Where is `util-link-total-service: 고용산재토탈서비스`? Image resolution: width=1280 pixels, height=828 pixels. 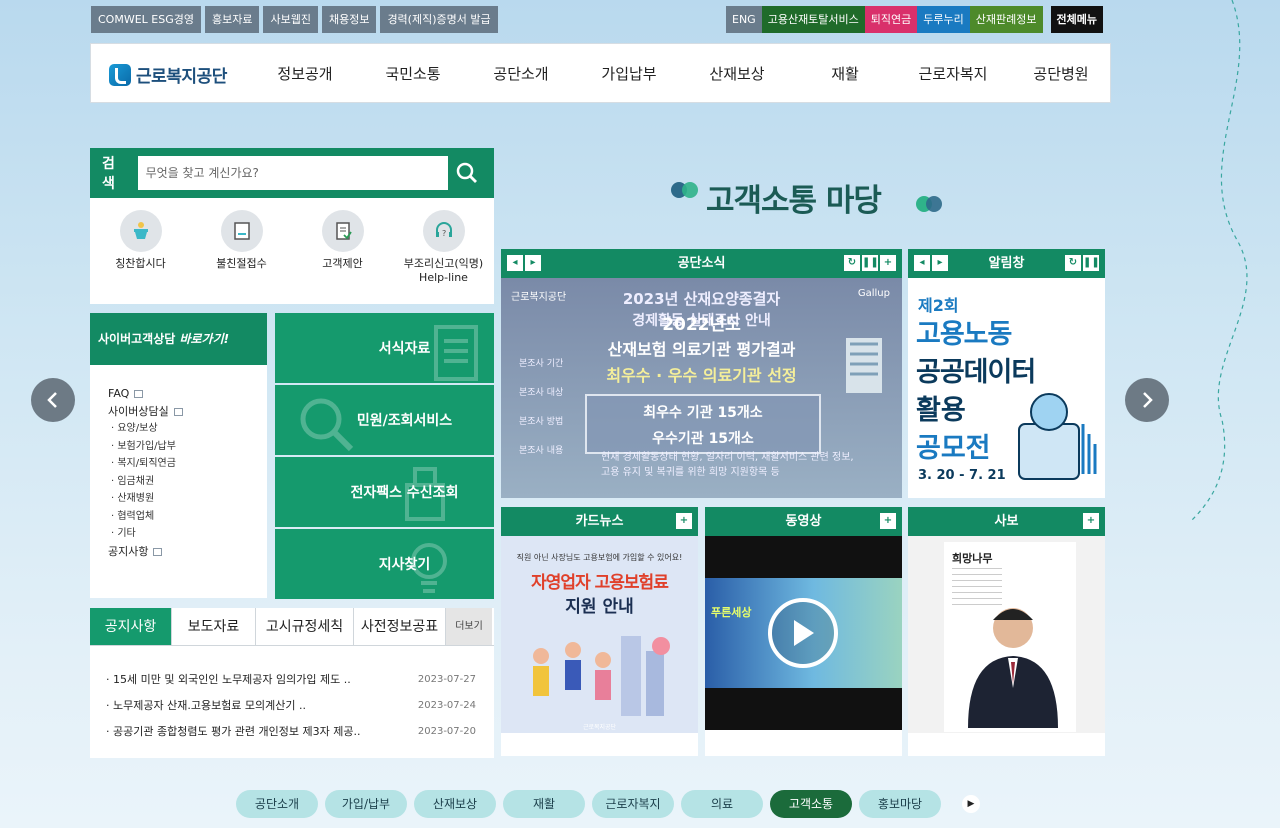
util-link-total-service: 고용산재토탈서비스 is located at coordinates (813, 19).